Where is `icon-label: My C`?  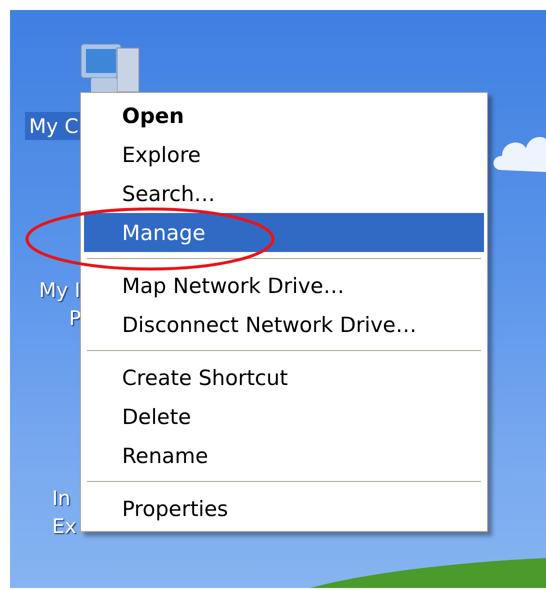
icon-label: My C is located at coordinates (53, 126).